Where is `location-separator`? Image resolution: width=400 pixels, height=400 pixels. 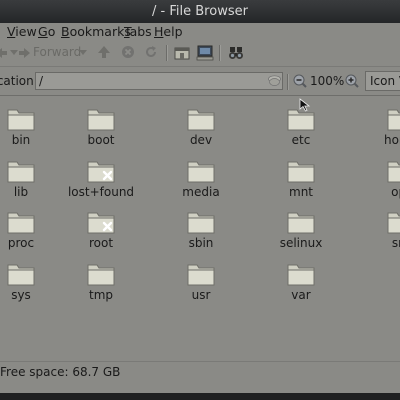 location-separator is located at coordinates (288, 82).